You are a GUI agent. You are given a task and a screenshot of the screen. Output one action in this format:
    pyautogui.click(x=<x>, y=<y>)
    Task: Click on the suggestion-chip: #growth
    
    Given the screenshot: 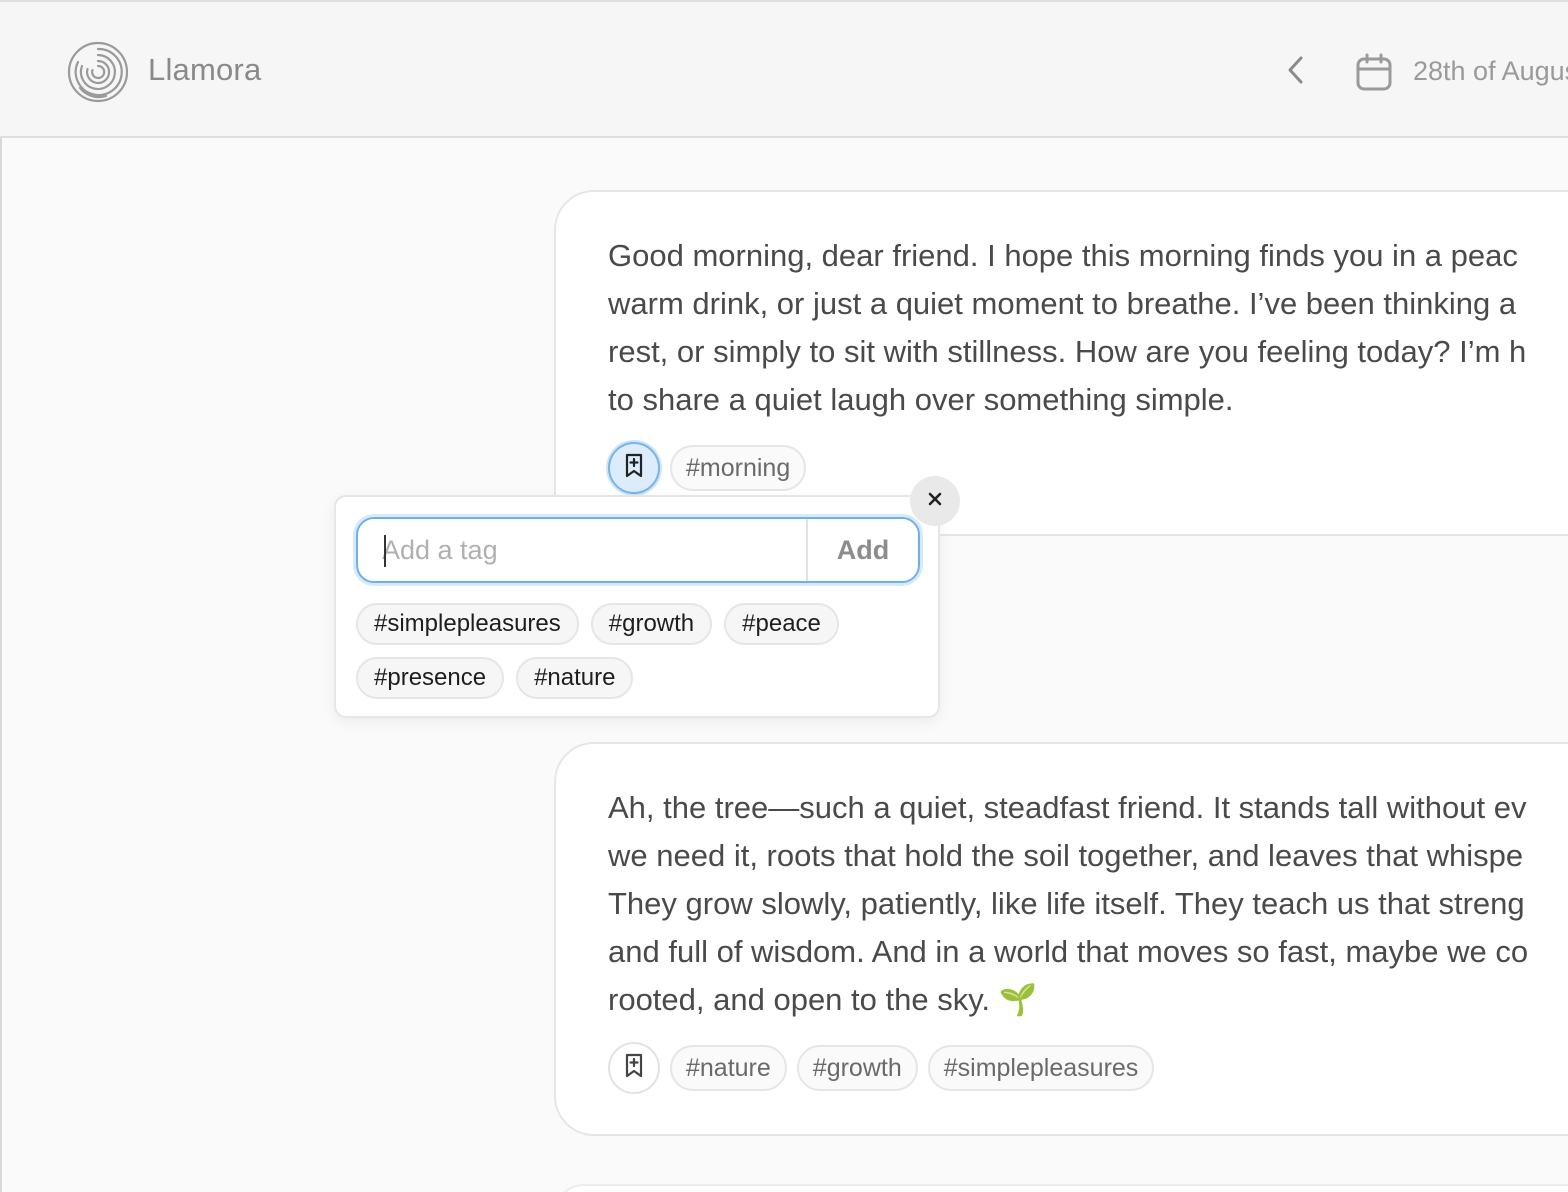 What is the action you would take?
    pyautogui.click(x=651, y=624)
    